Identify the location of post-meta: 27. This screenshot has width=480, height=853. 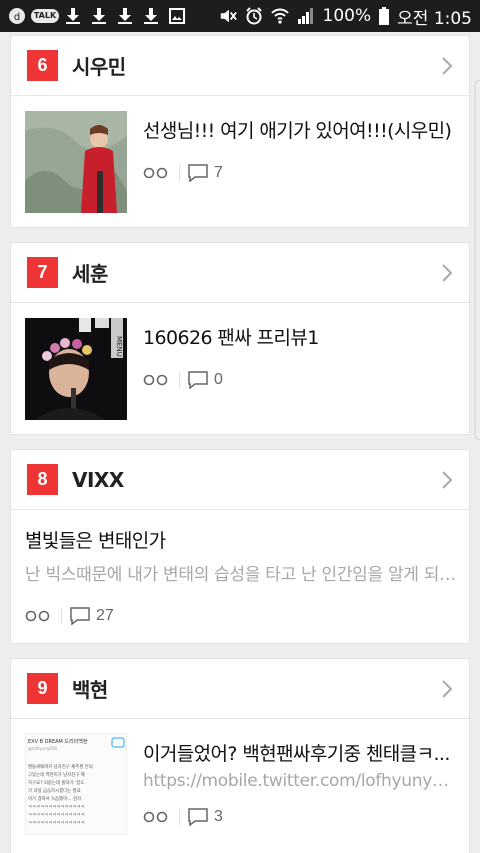
(69, 616).